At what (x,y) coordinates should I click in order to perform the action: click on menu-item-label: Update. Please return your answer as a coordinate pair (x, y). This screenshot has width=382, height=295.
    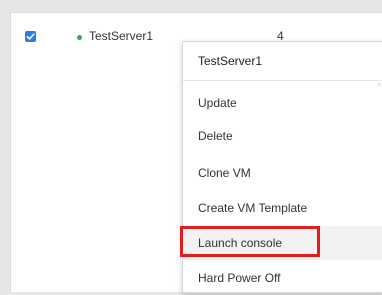
    Looking at the image, I should click on (217, 103).